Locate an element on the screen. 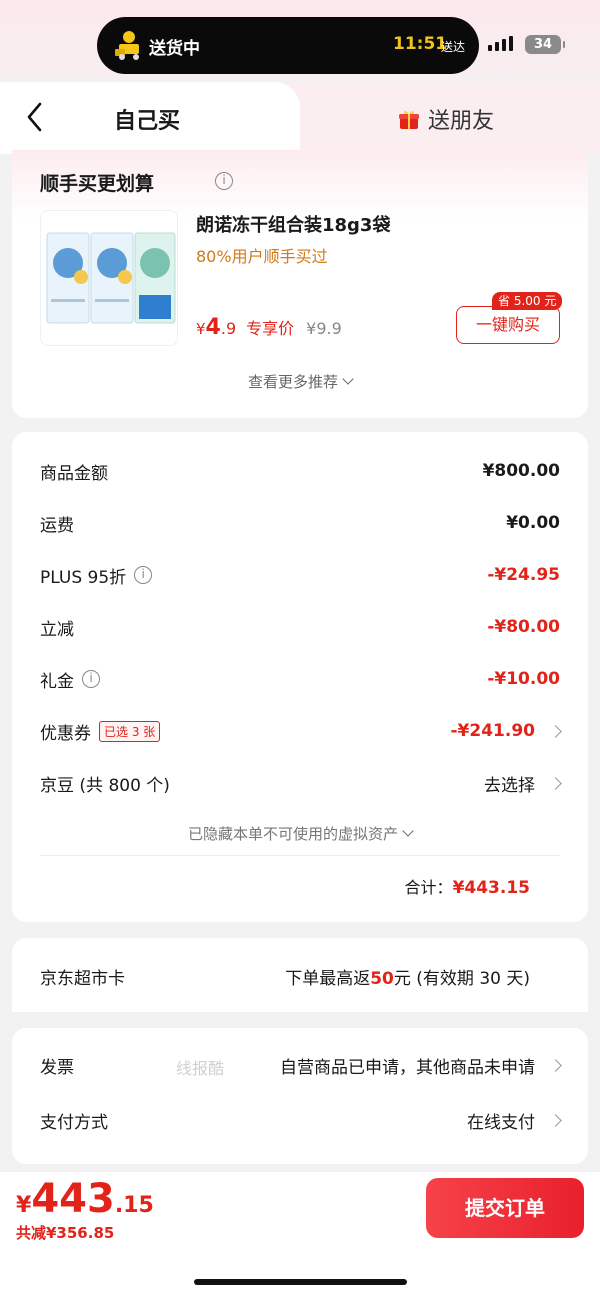 This screenshot has height=1300, width=600. product-popularity: 80%用户顺手买过 is located at coordinates (262, 256).